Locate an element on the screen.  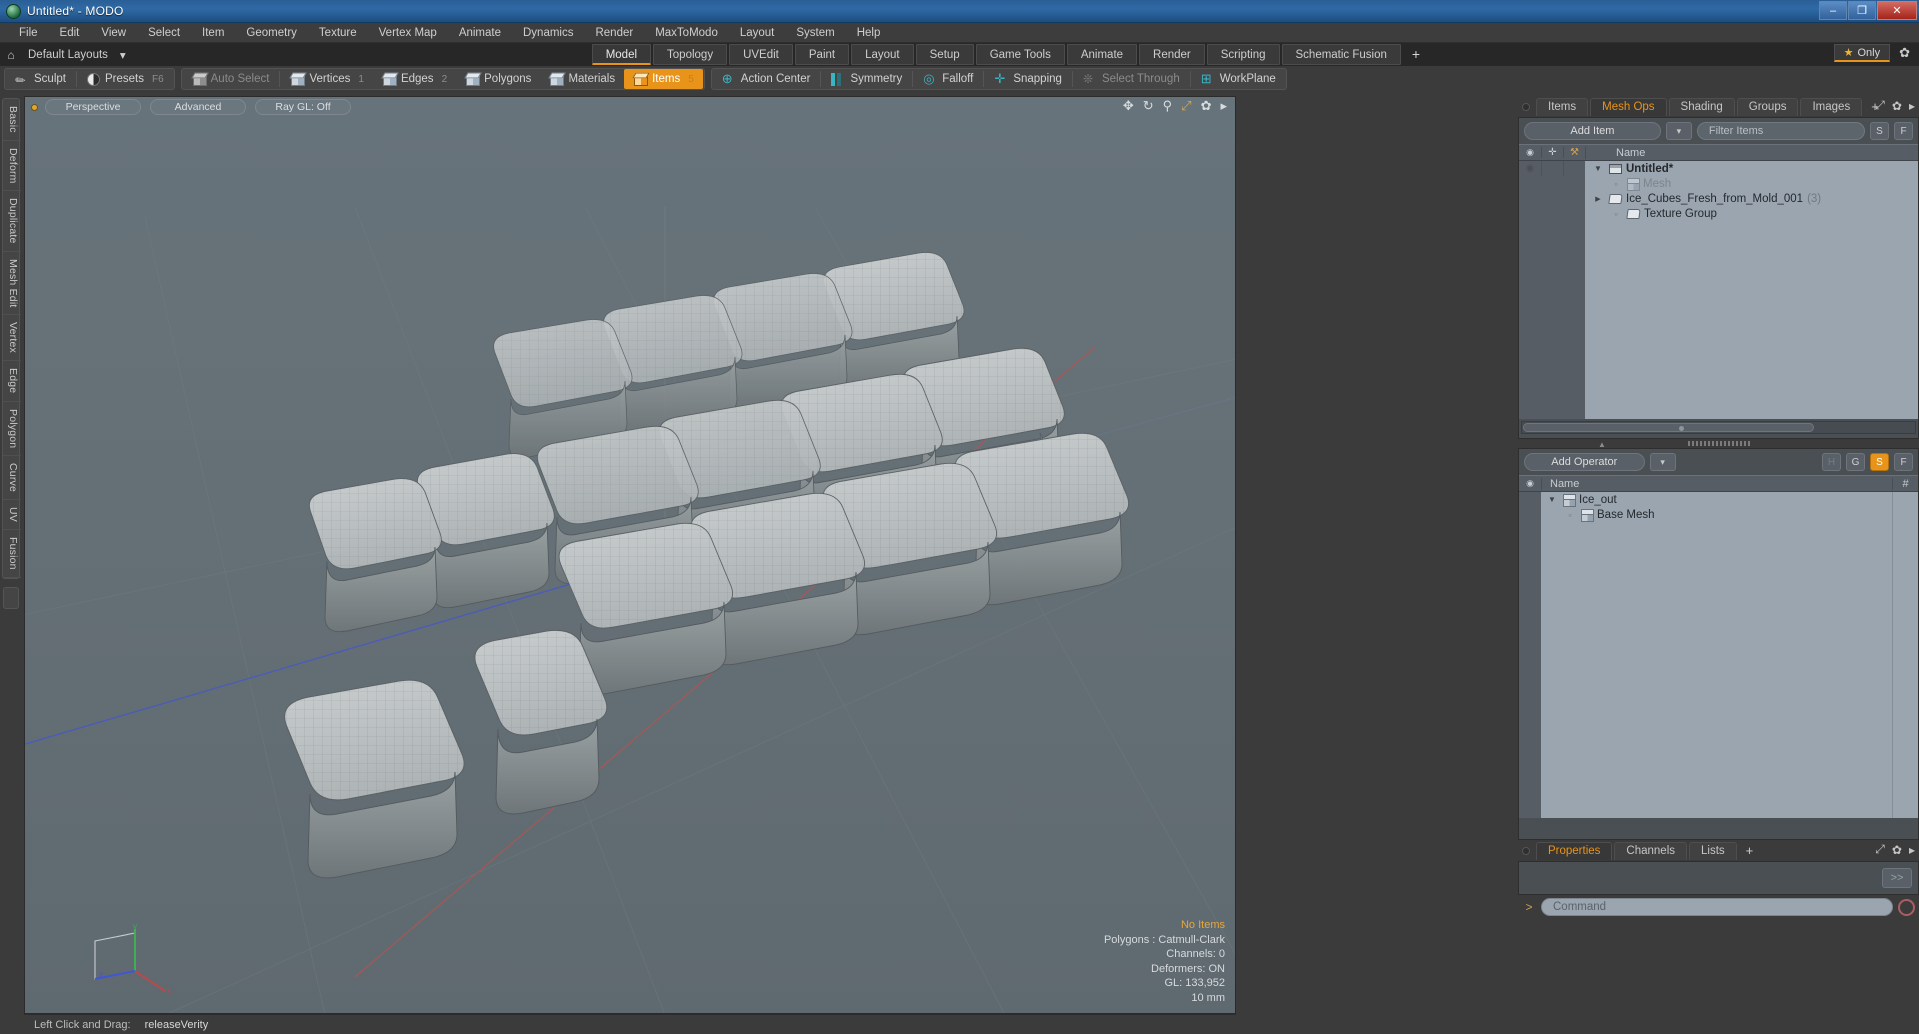
command-input: Command is located at coordinates (1717, 907).